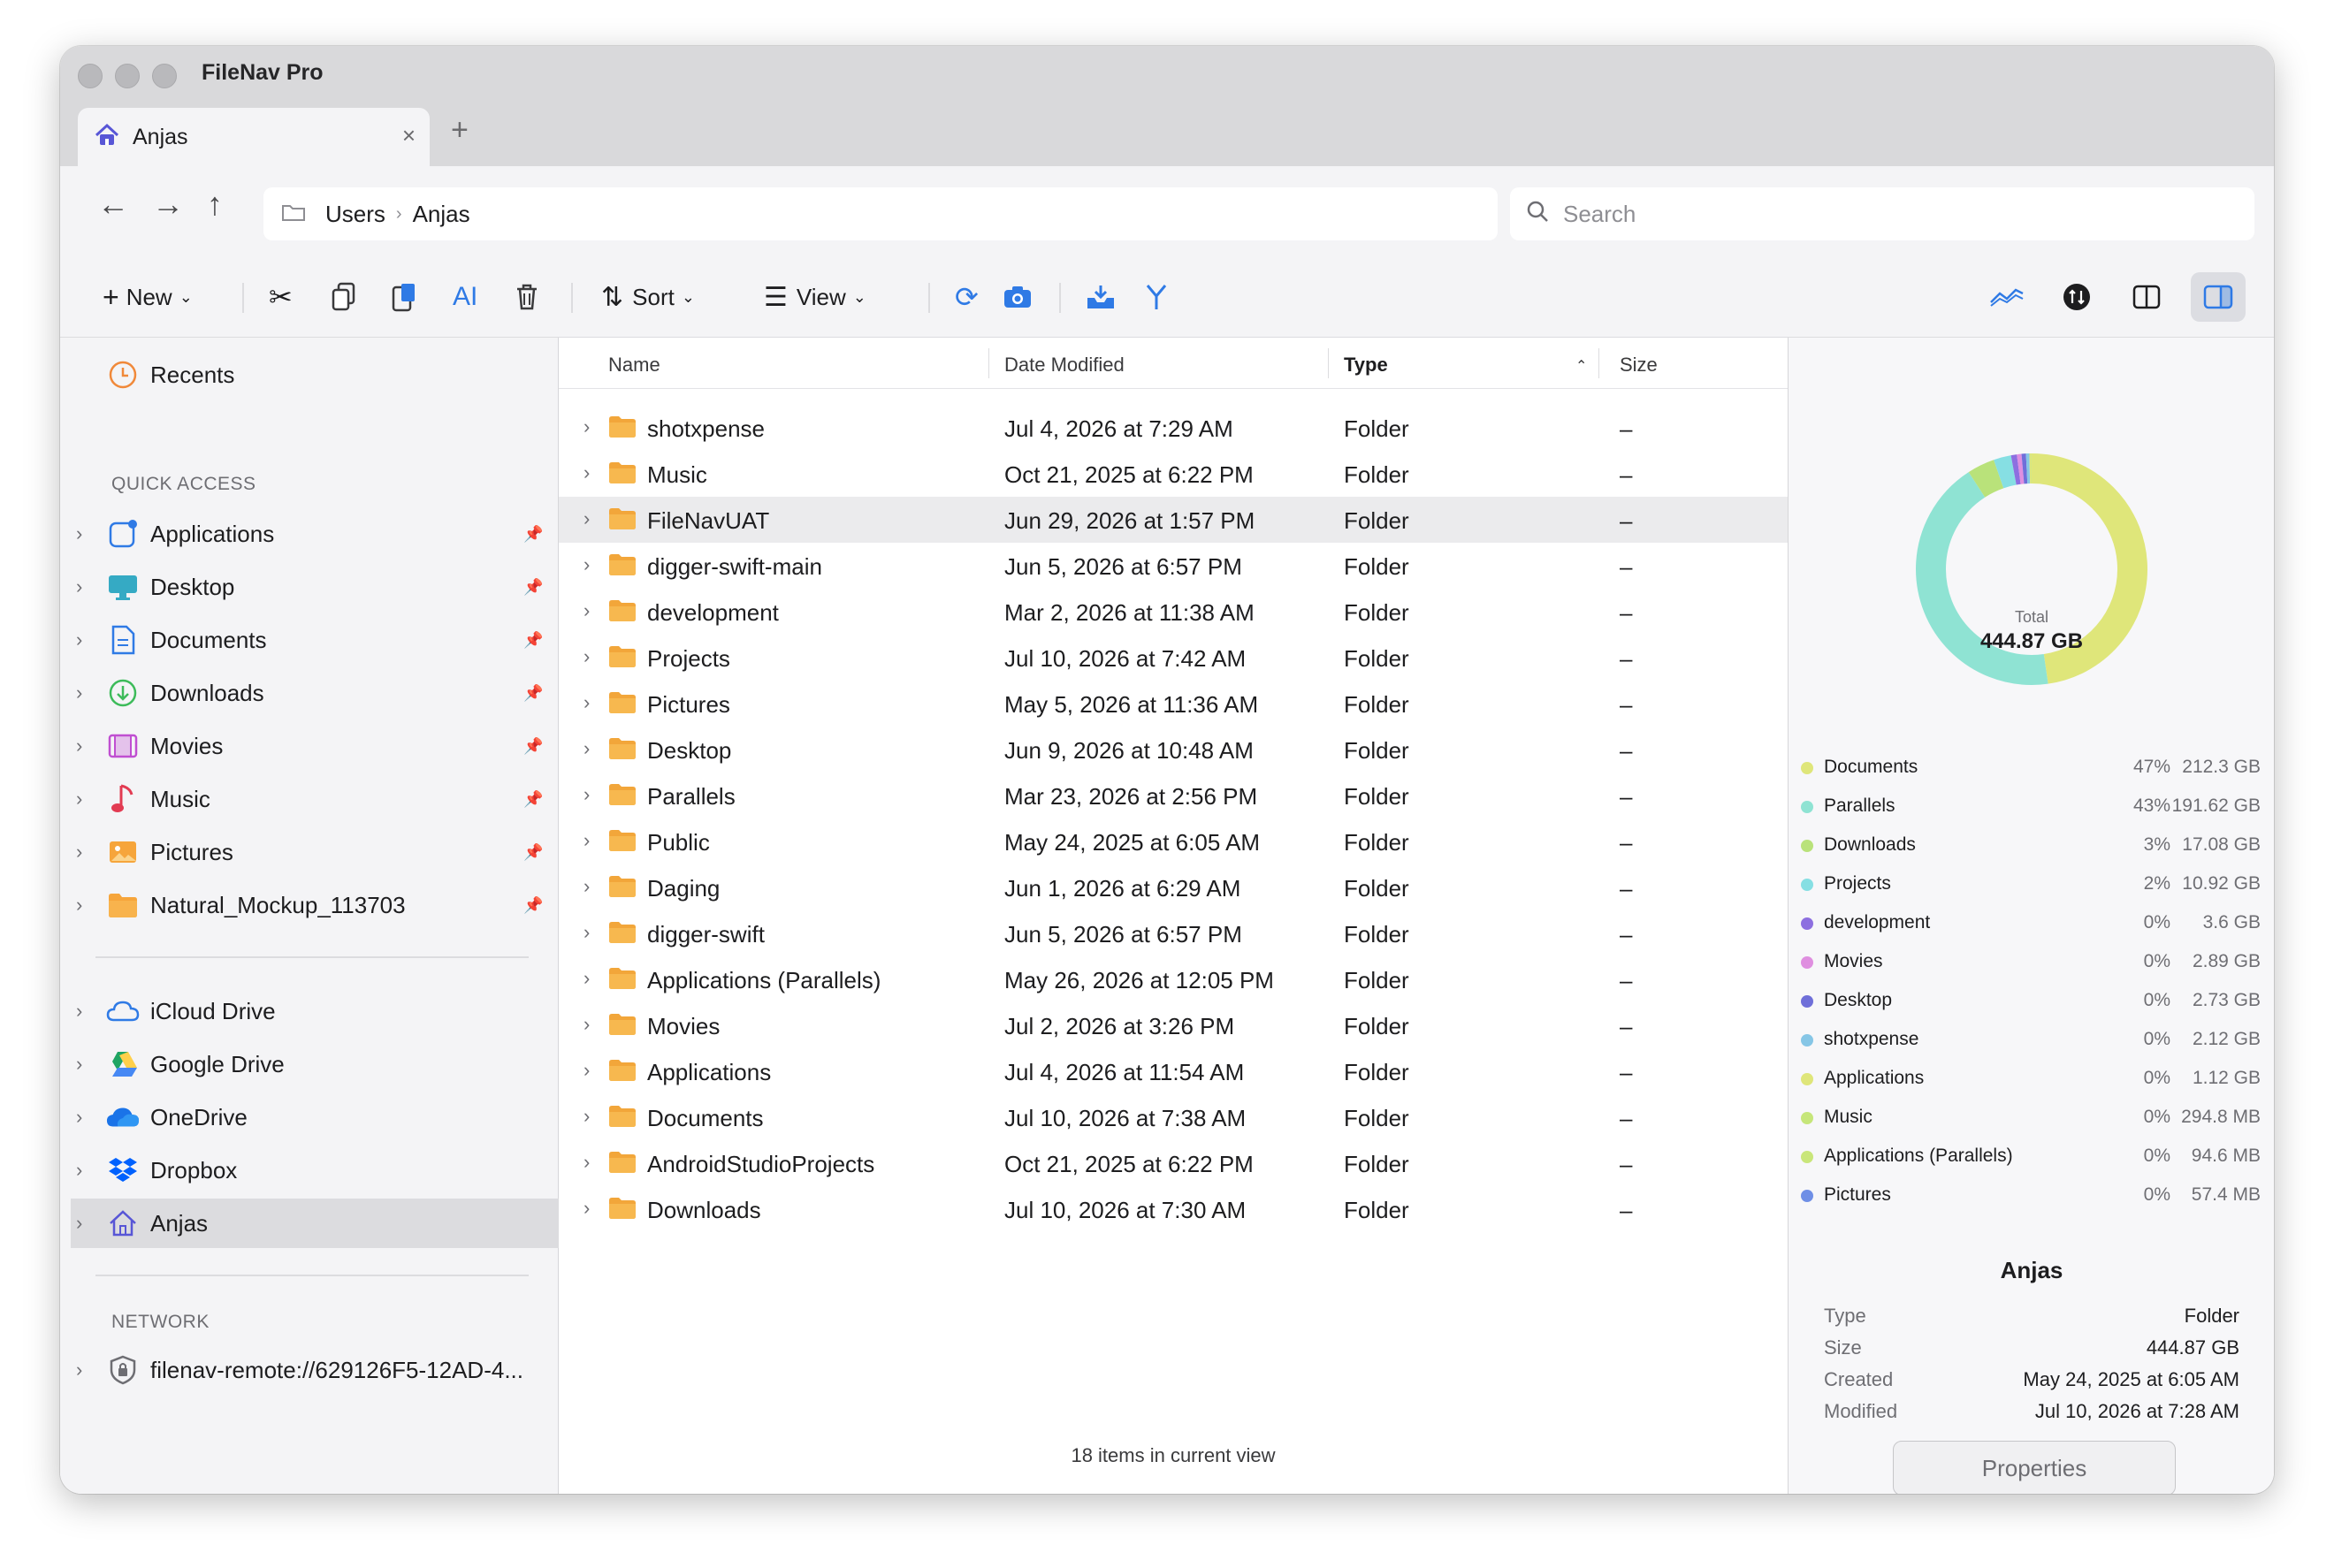 This screenshot has height=1568, width=2334. What do you see at coordinates (309, 1171) in the screenshot?
I see `sidebar-item-dropbox: › Dropbox` at bounding box center [309, 1171].